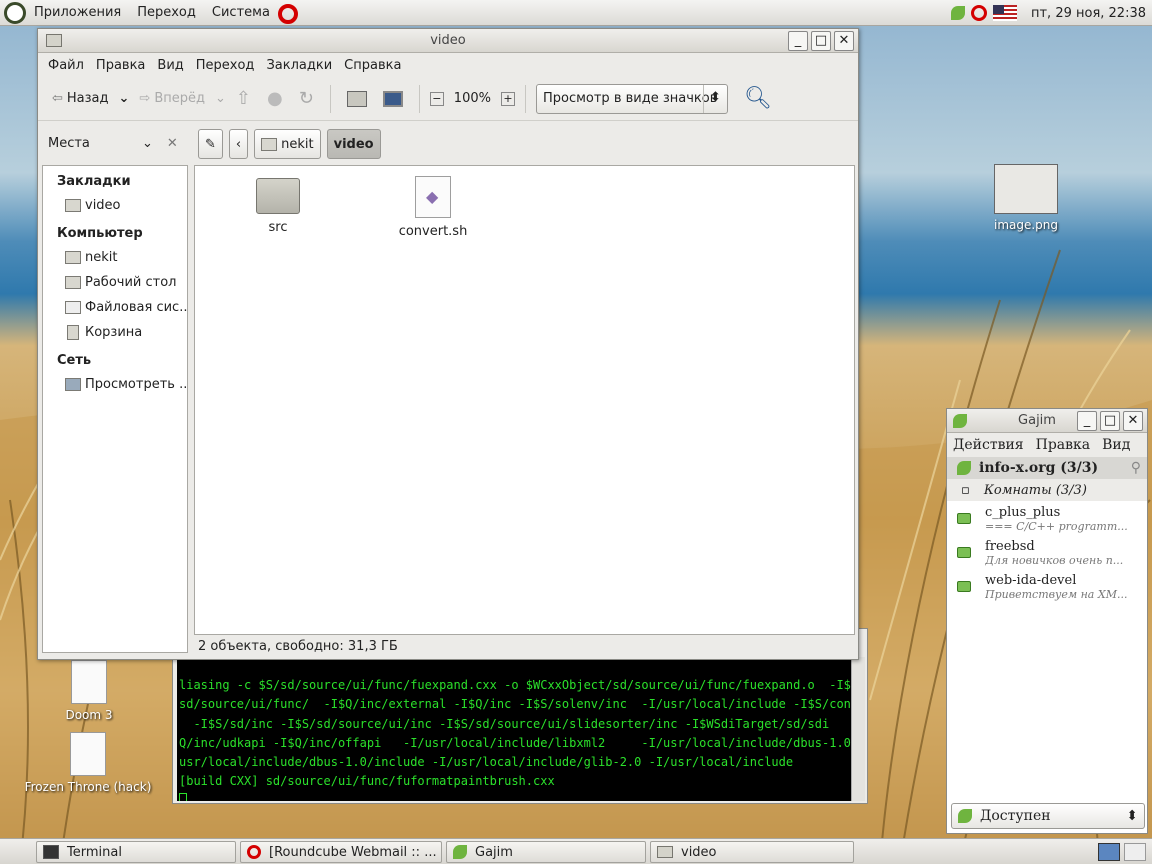  What do you see at coordinates (147, 143) in the screenshot?
I see `chevron-down-icon: ⌄` at bounding box center [147, 143].